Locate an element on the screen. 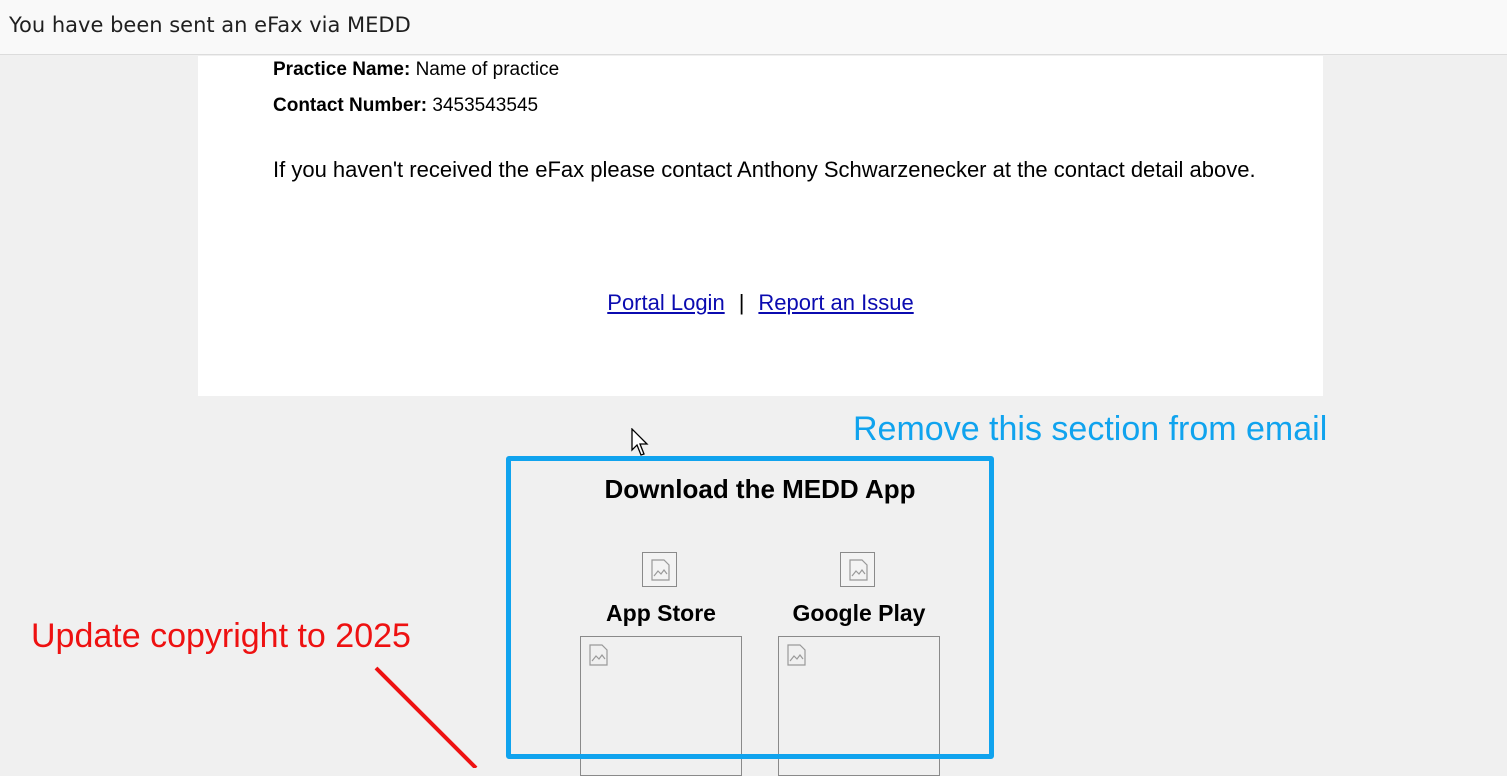 The width and height of the screenshot is (1507, 776). email-header-bar: You have been sent an eFax via MEDD is located at coordinates (753, 27).